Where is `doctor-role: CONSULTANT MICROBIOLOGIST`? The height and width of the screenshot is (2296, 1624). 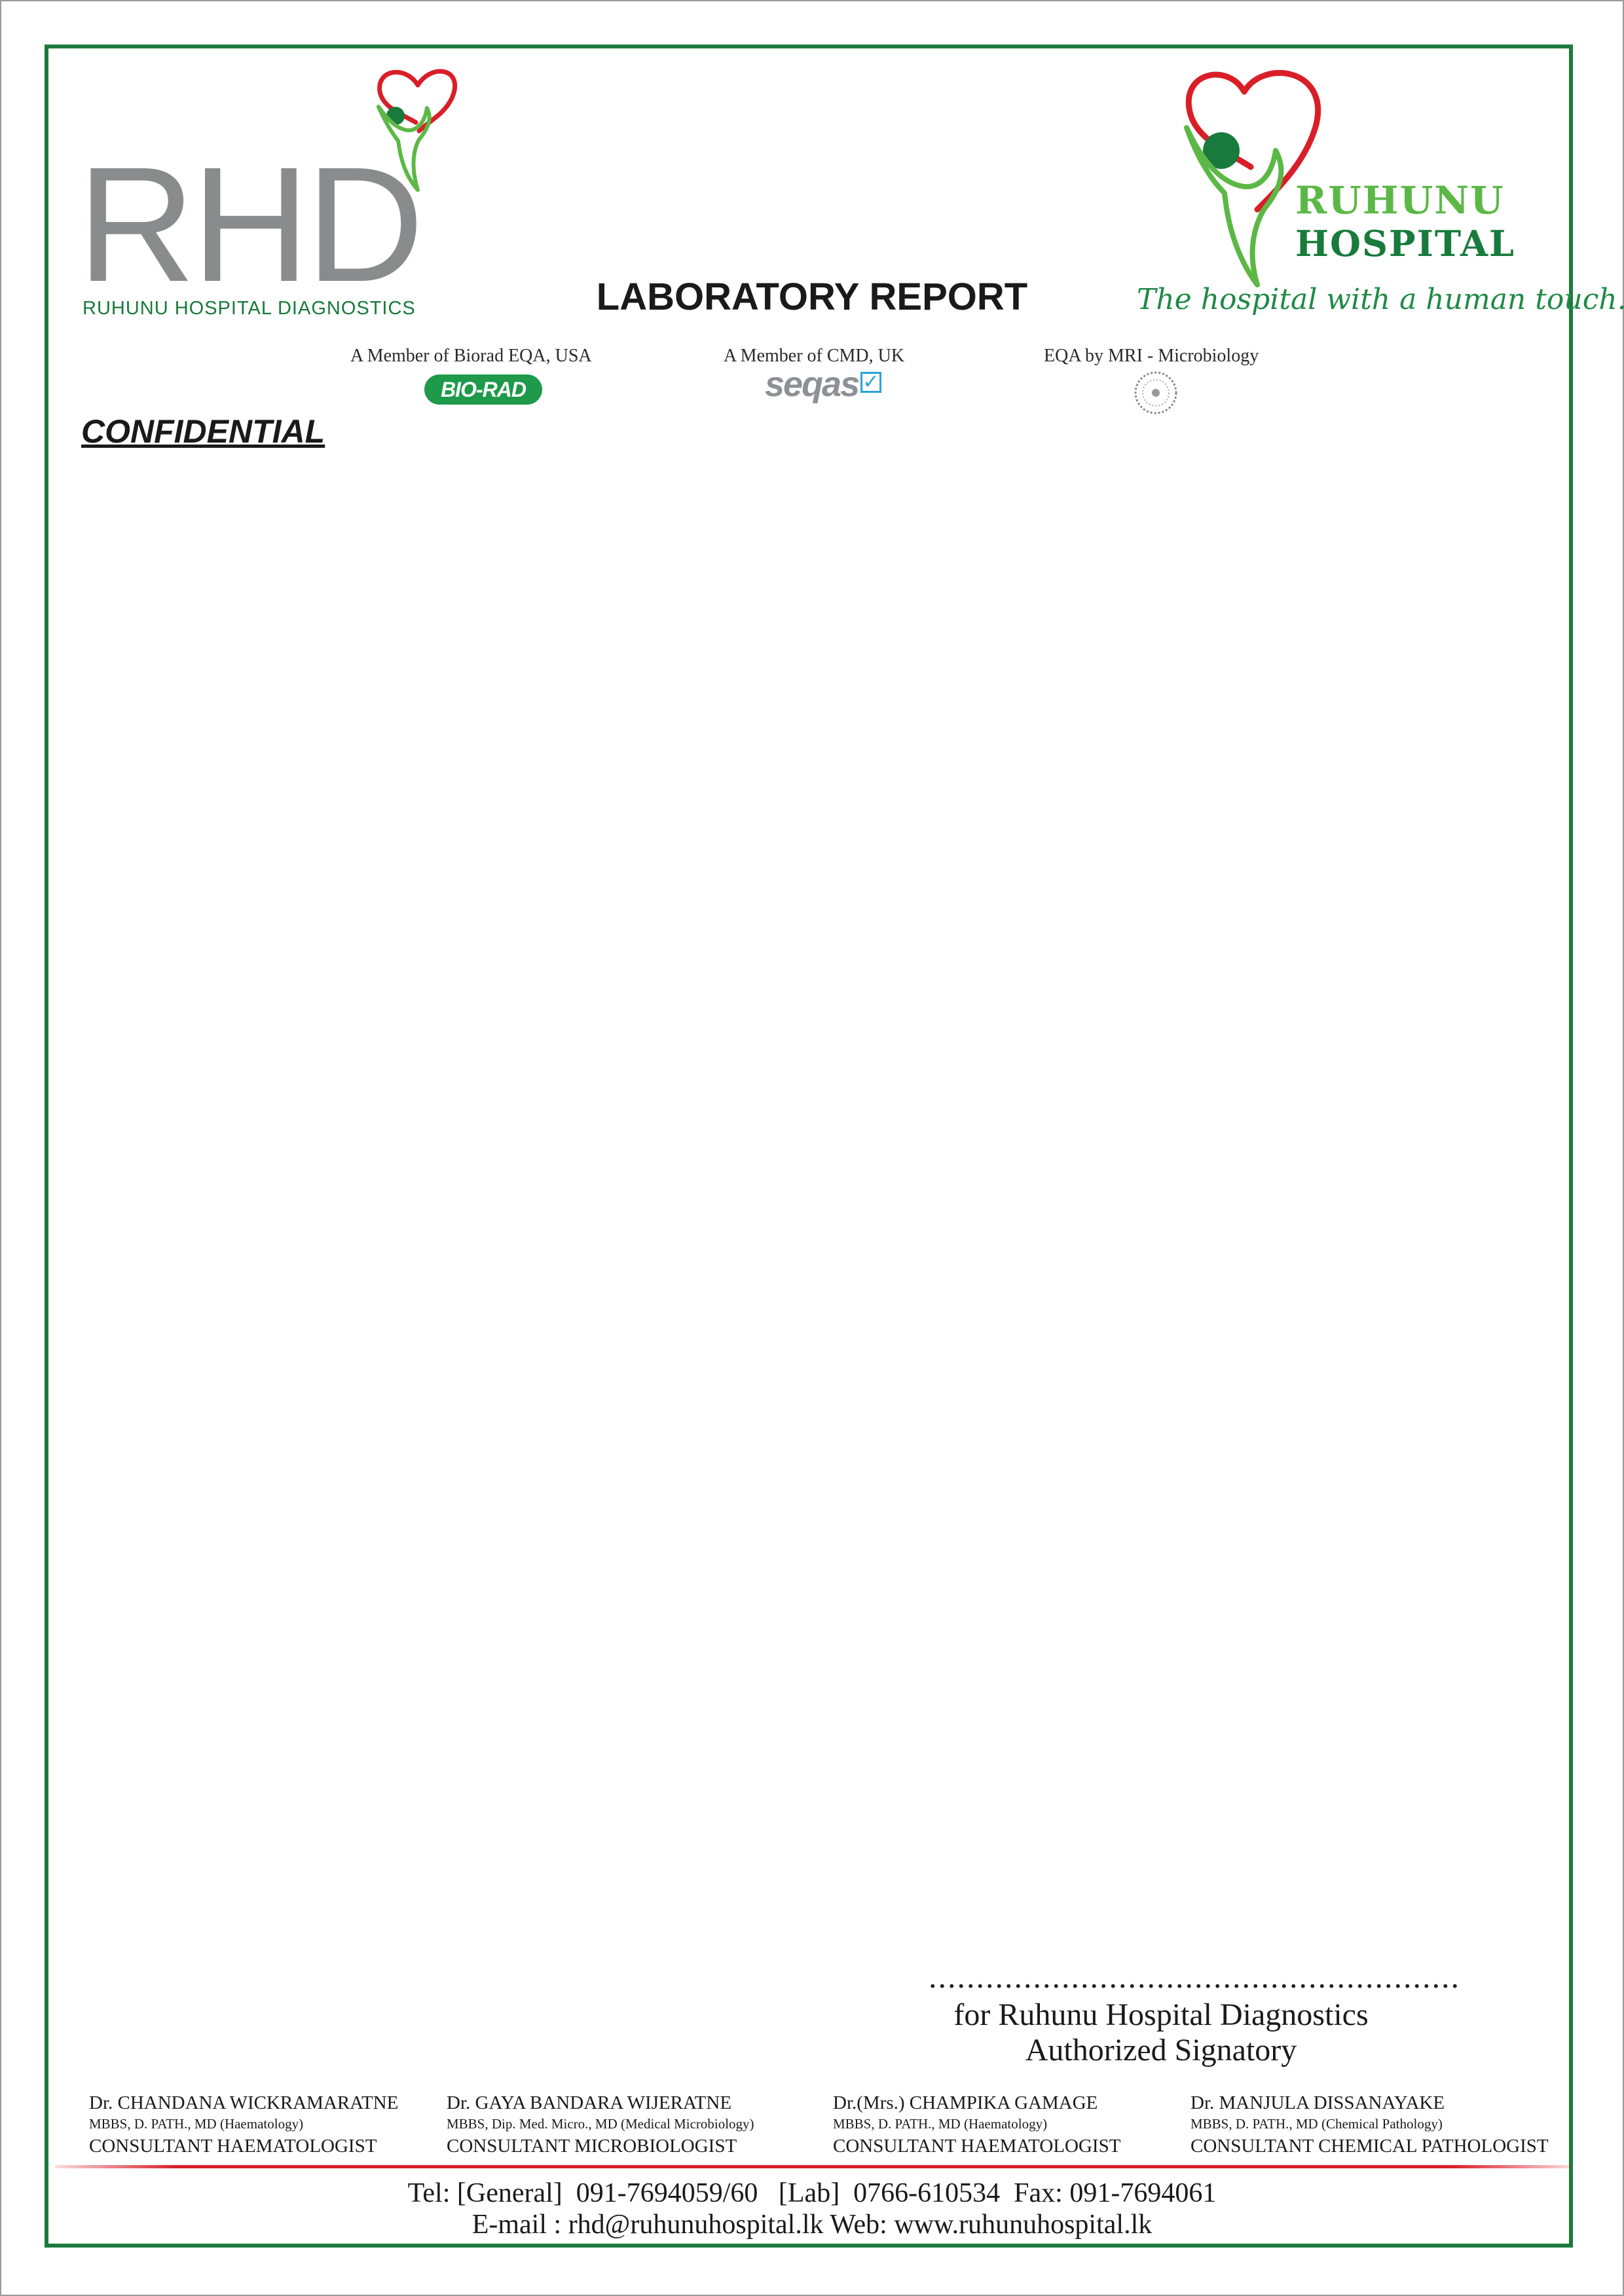 doctor-role: CONSULTANT MICROBIOLOGIST is located at coordinates (592, 2146).